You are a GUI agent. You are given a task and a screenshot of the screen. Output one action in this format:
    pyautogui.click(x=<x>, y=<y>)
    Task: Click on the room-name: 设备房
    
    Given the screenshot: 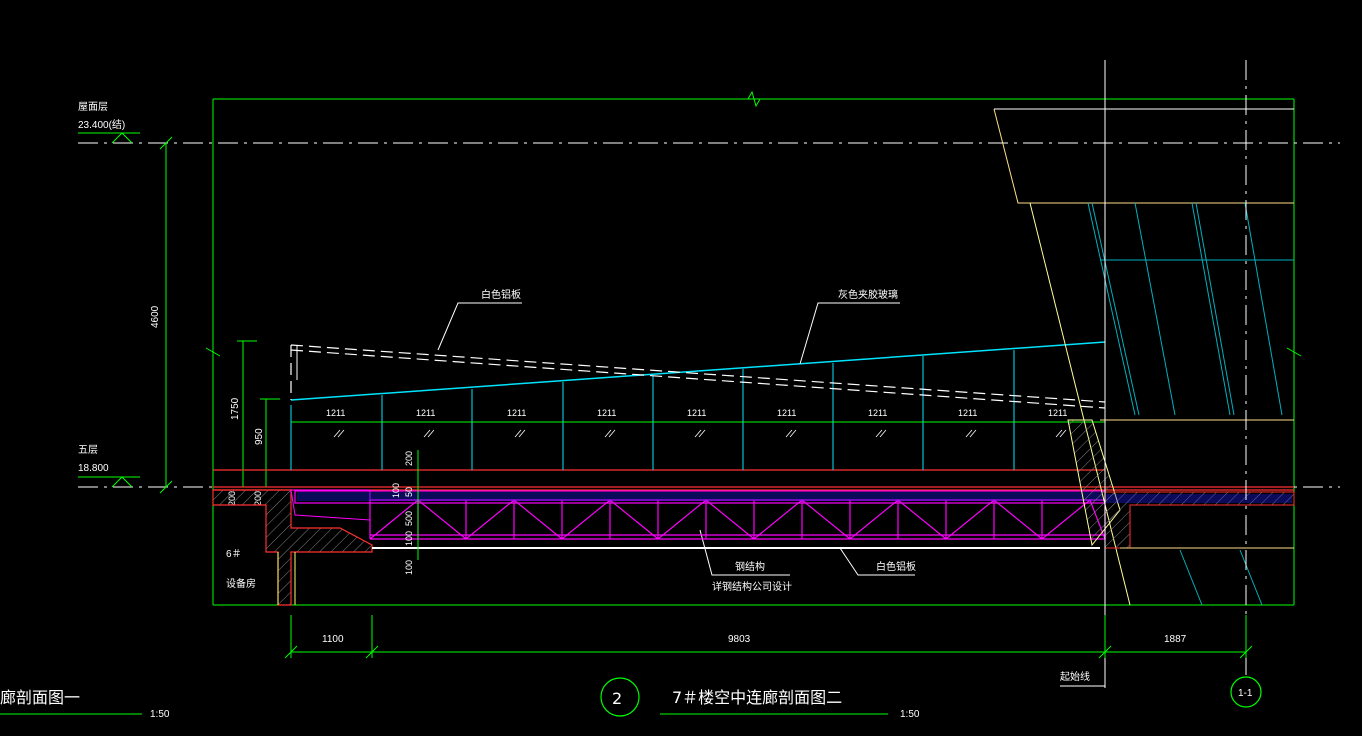 What is the action you would take?
    pyautogui.click(x=241, y=583)
    